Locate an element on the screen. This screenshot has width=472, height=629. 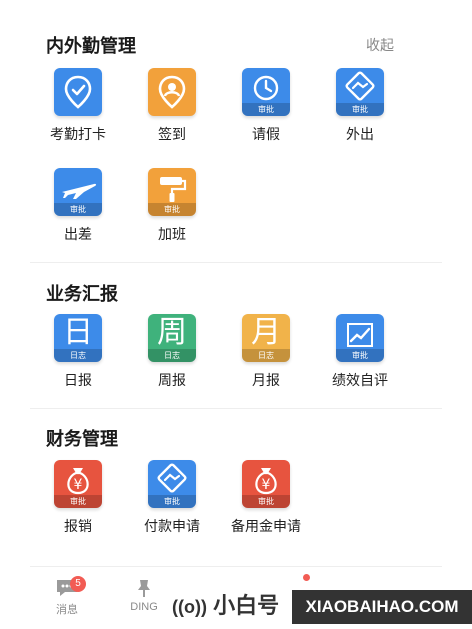
tile-label: 请假 is located at coordinates (266, 134).